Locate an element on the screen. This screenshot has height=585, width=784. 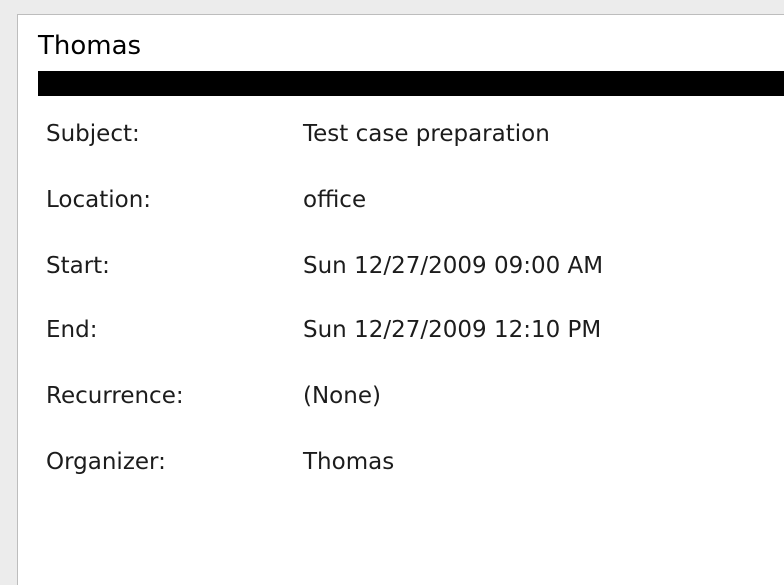
header-bar is located at coordinates (411, 83).